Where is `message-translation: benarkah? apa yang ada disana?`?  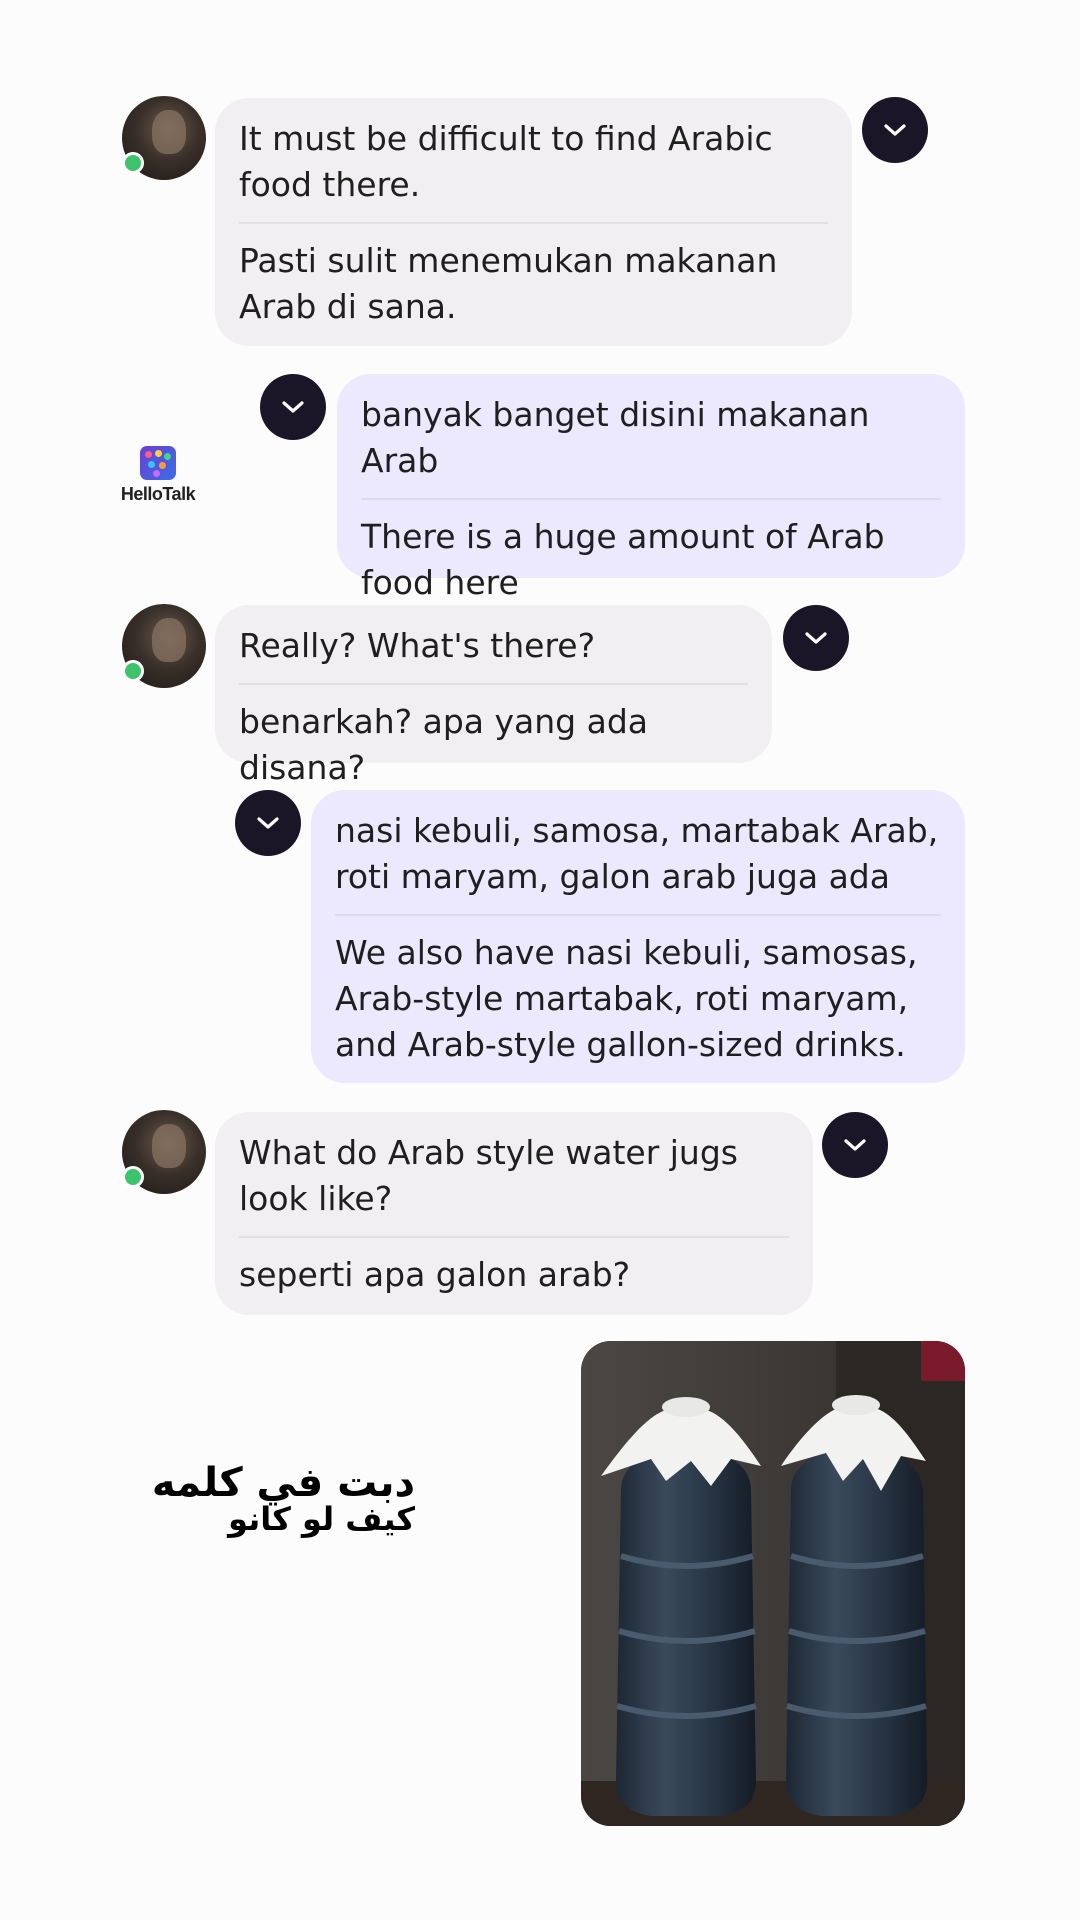 message-translation: benarkah? apa yang ada disana? is located at coordinates (444, 744).